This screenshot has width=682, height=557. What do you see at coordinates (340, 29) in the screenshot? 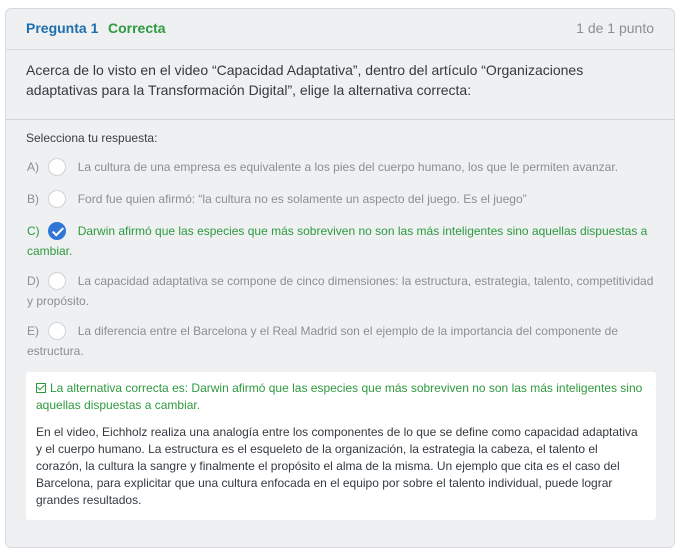
I see `question-header: Pregunta 1 Correcta 1 de 1 punto` at bounding box center [340, 29].